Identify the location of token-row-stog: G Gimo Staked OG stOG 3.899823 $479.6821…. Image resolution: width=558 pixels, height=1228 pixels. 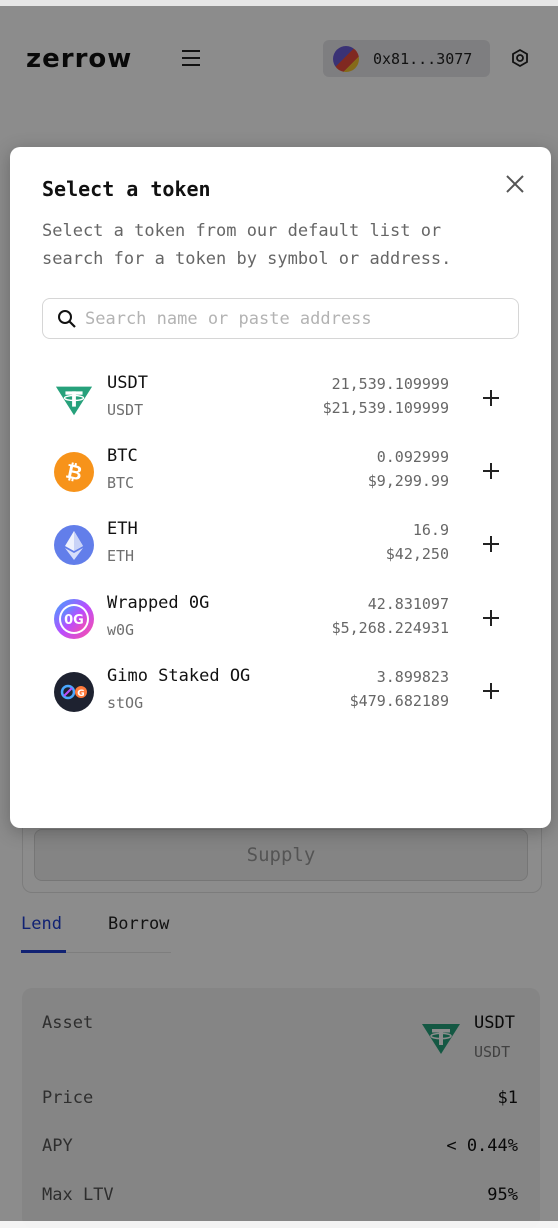
(277, 692).